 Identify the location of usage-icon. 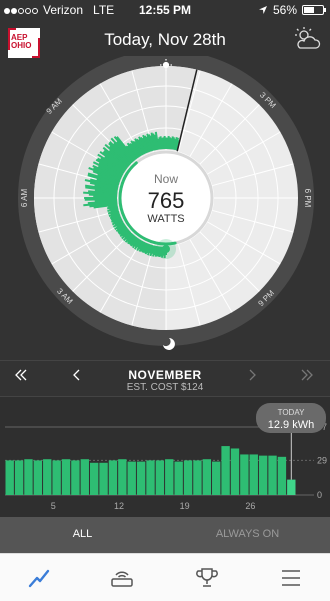
(39, 578).